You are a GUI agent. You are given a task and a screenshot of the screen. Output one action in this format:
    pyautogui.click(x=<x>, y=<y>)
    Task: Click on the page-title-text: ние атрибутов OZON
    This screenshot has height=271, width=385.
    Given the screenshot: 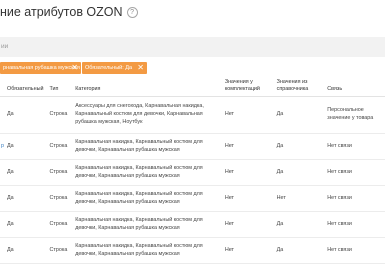 What is the action you would take?
    pyautogui.click(x=61, y=12)
    